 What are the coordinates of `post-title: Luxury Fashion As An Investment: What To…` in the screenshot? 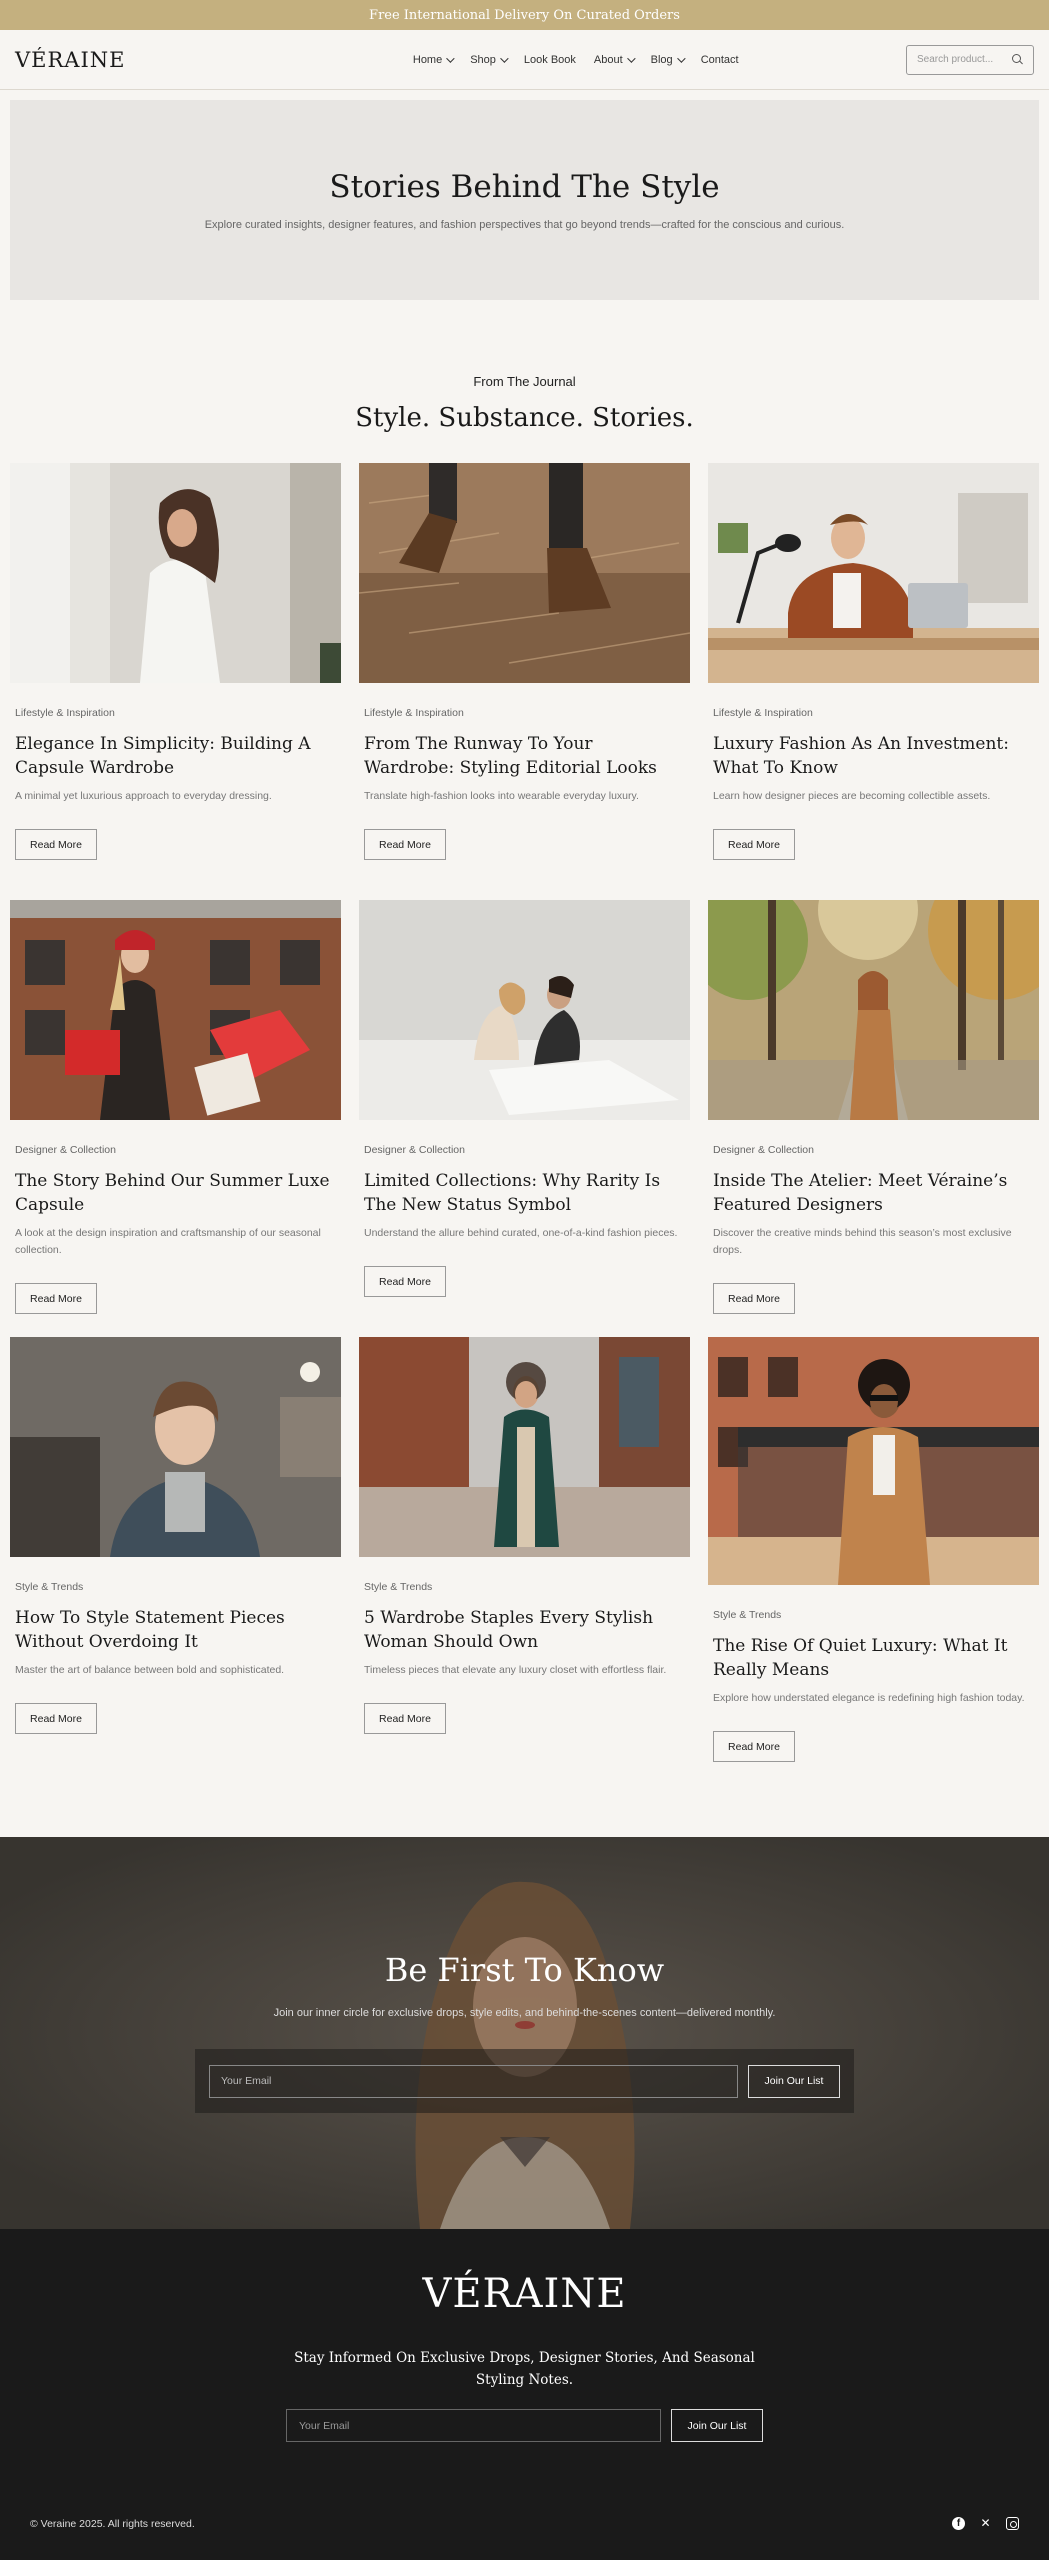 It's located at (873, 756).